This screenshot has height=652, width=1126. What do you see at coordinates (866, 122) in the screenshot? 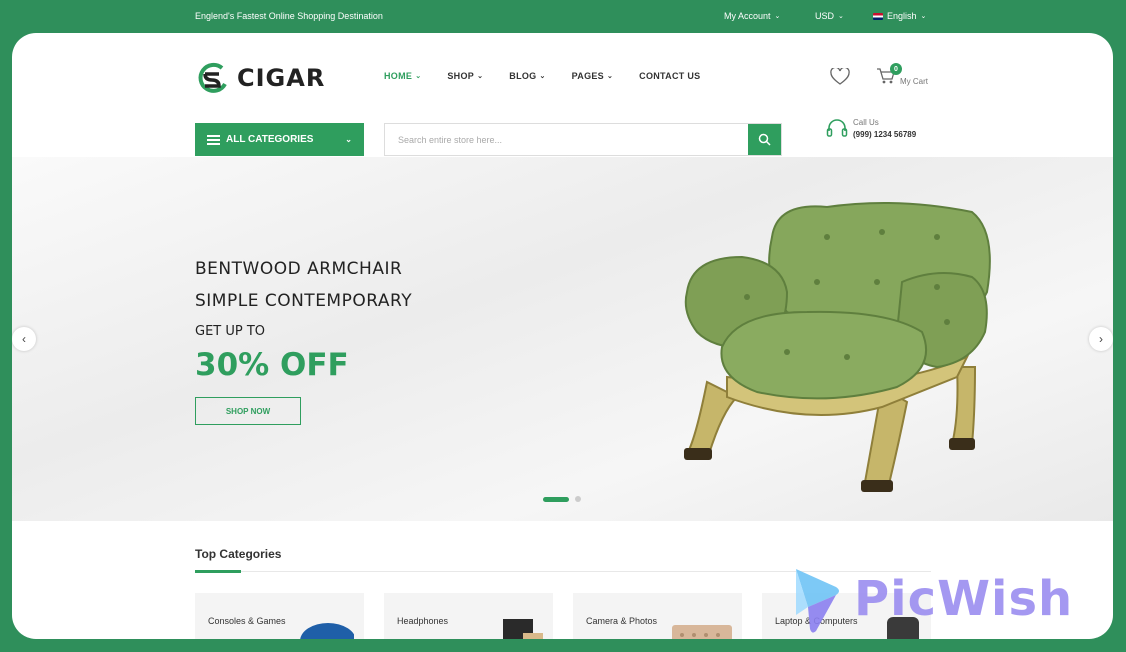
I see `call-us-label: Call Us` at bounding box center [866, 122].